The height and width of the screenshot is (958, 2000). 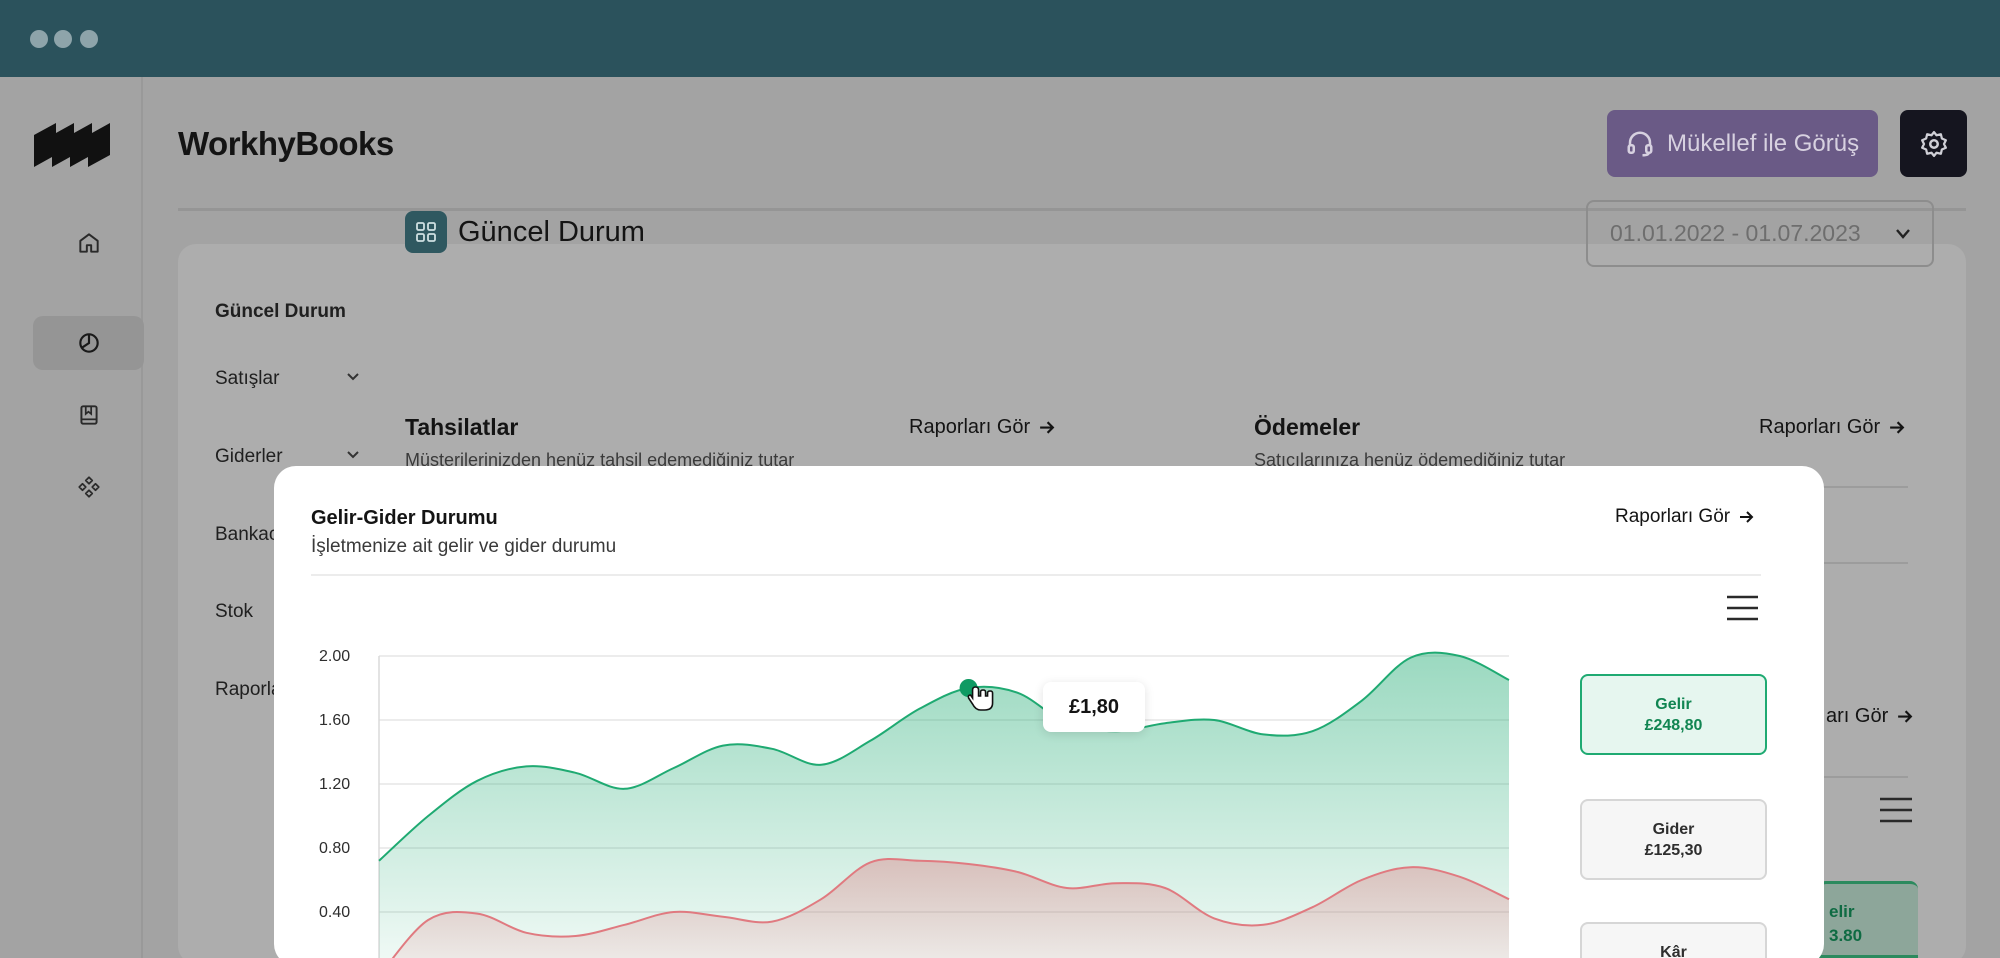 What do you see at coordinates (1000, 38) in the screenshot?
I see `window-titlebar` at bounding box center [1000, 38].